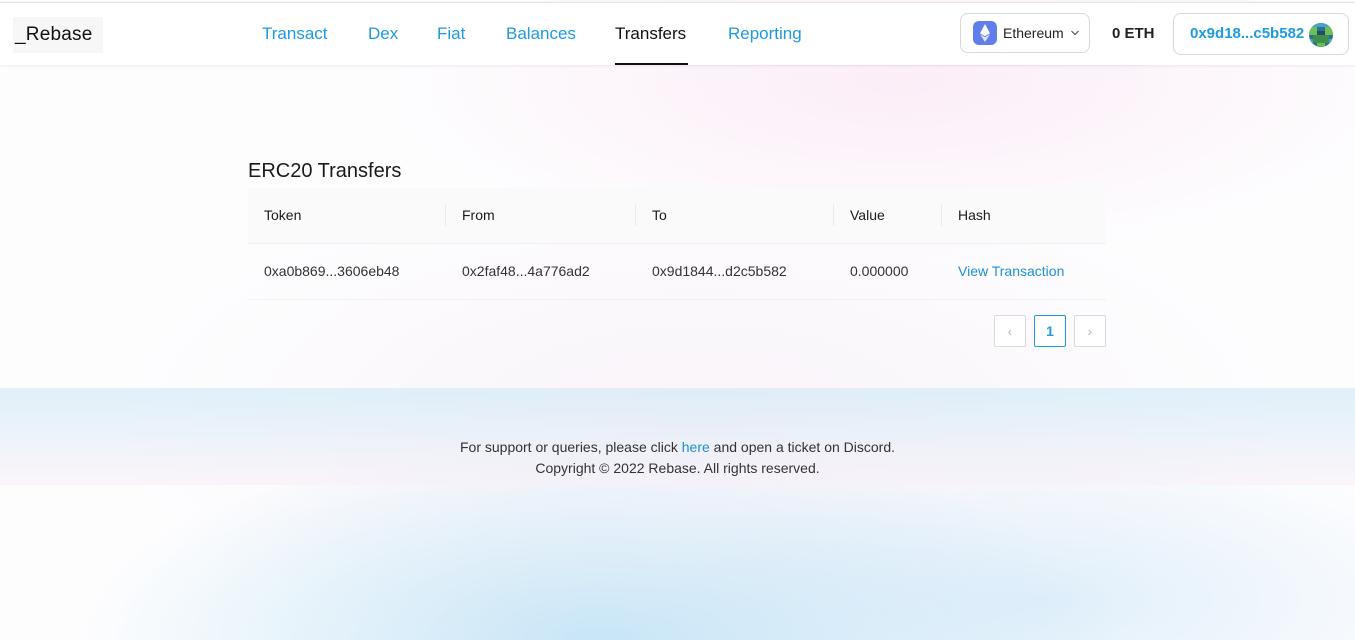 This screenshot has height=640, width=1355. I want to click on chevron-right-icon: ›, so click(1090, 331).